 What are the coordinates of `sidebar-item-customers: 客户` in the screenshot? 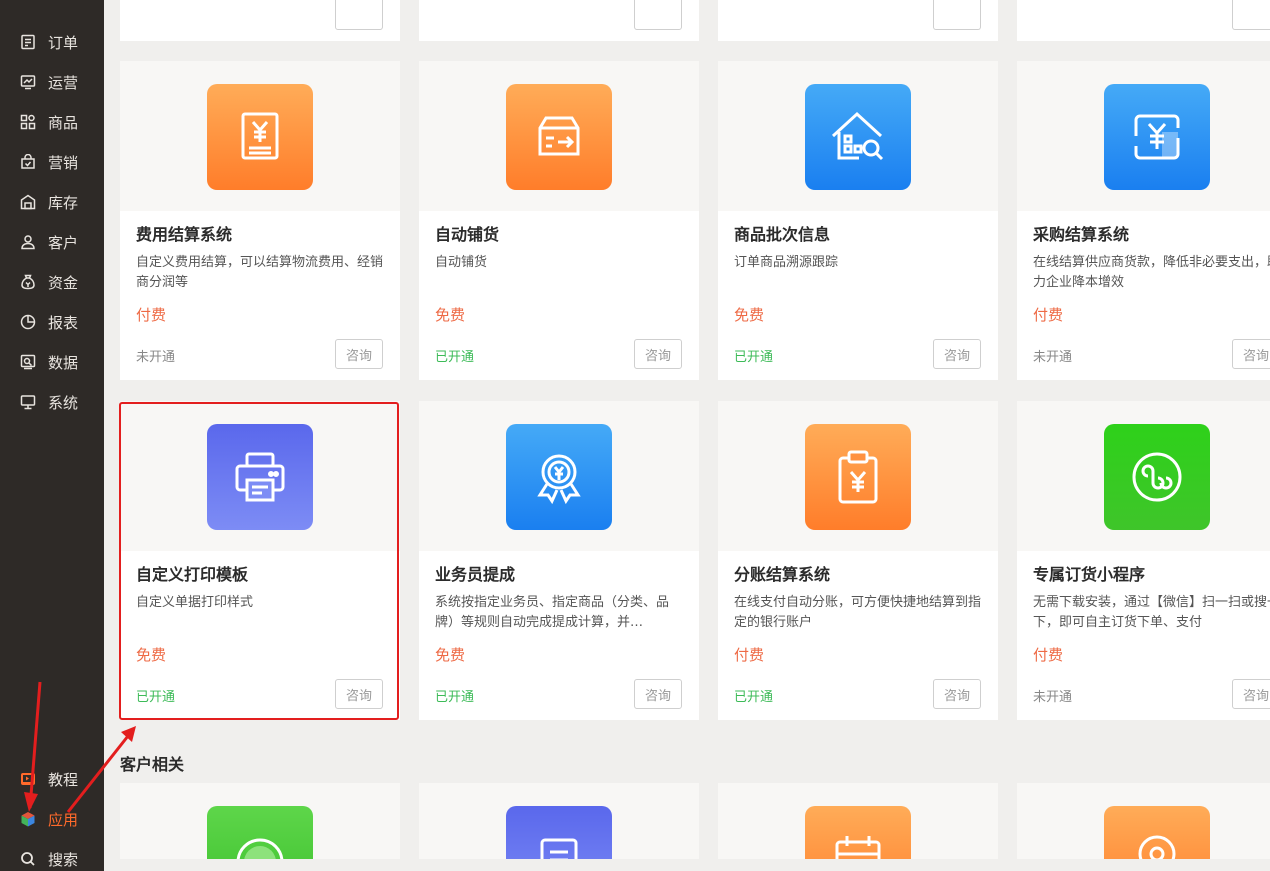 It's located at (49, 242).